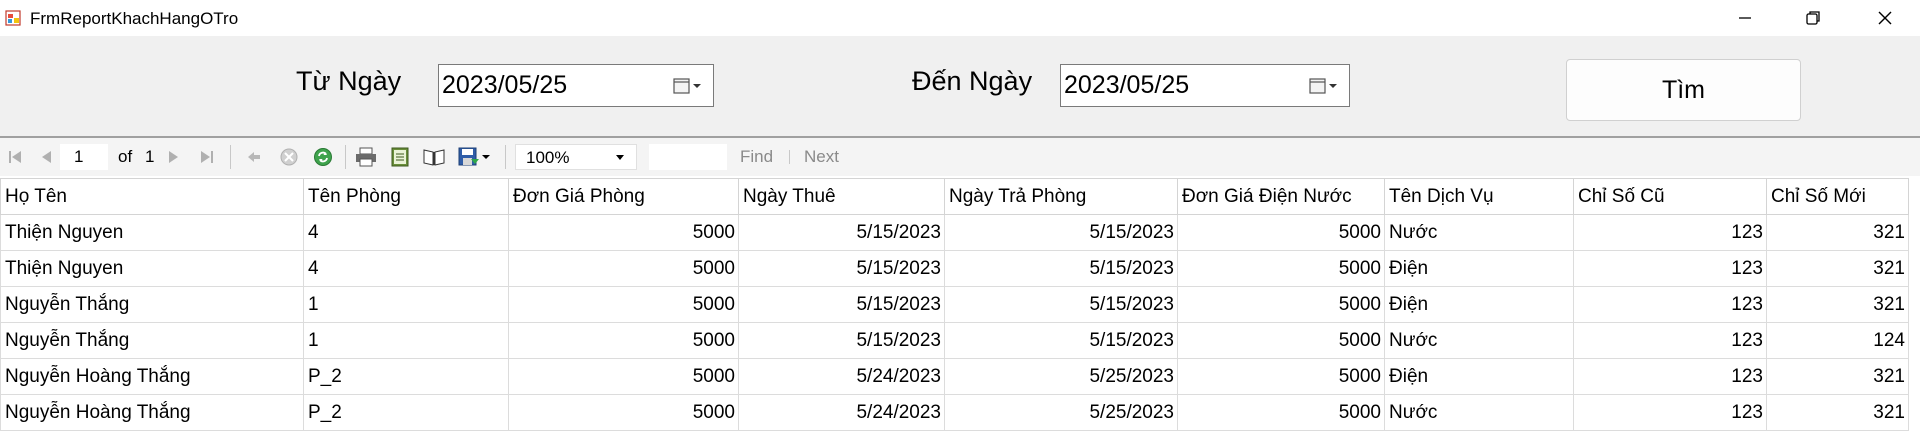  I want to click on stop-button, so click(289, 157).